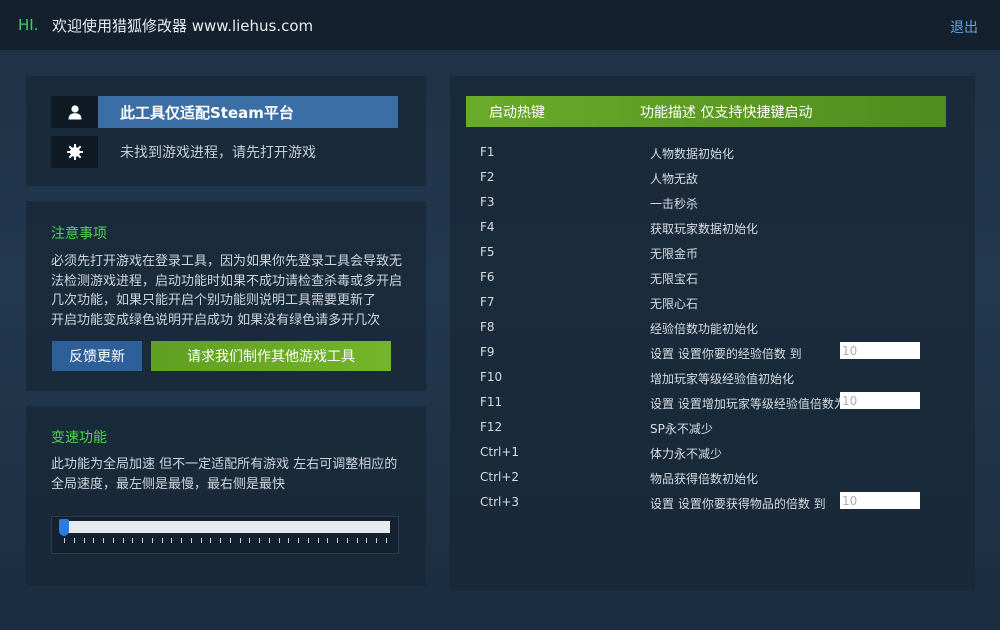 This screenshot has width=1000, height=630. I want to click on hotkey-key: F7, so click(487, 302).